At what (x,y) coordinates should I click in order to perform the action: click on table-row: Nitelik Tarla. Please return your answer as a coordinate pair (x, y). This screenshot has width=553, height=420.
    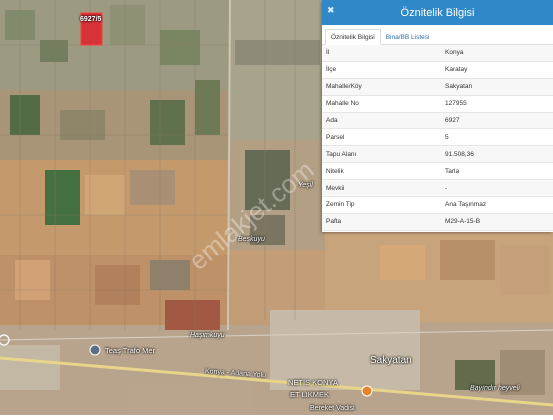
    Looking at the image, I should click on (437, 171).